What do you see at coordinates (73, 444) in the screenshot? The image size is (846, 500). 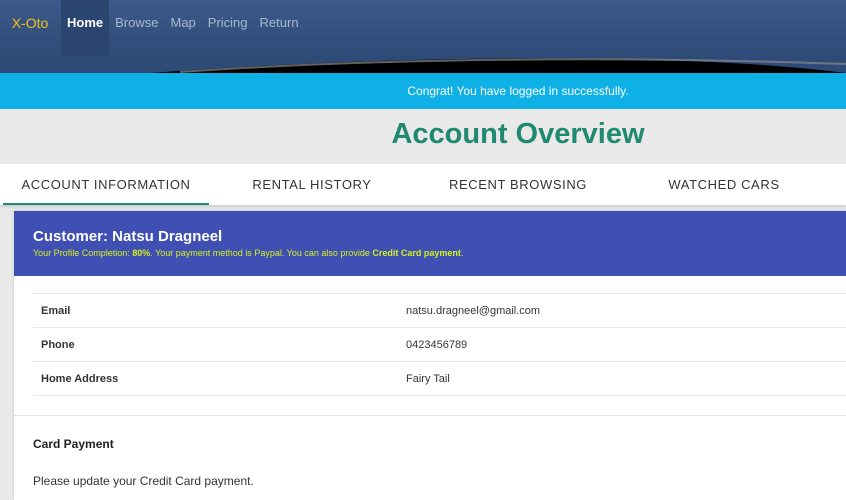 I see `card-payment-title: Card Payment` at bounding box center [73, 444].